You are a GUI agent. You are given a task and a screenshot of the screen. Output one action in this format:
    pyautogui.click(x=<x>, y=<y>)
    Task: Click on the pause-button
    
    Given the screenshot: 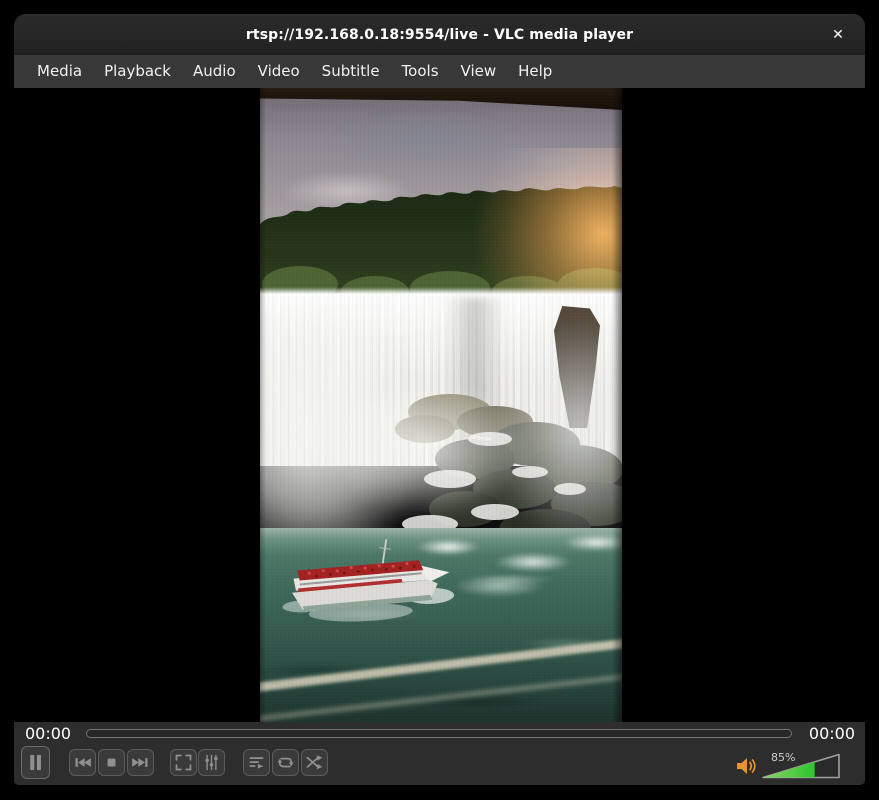 What is the action you would take?
    pyautogui.click(x=35, y=762)
    